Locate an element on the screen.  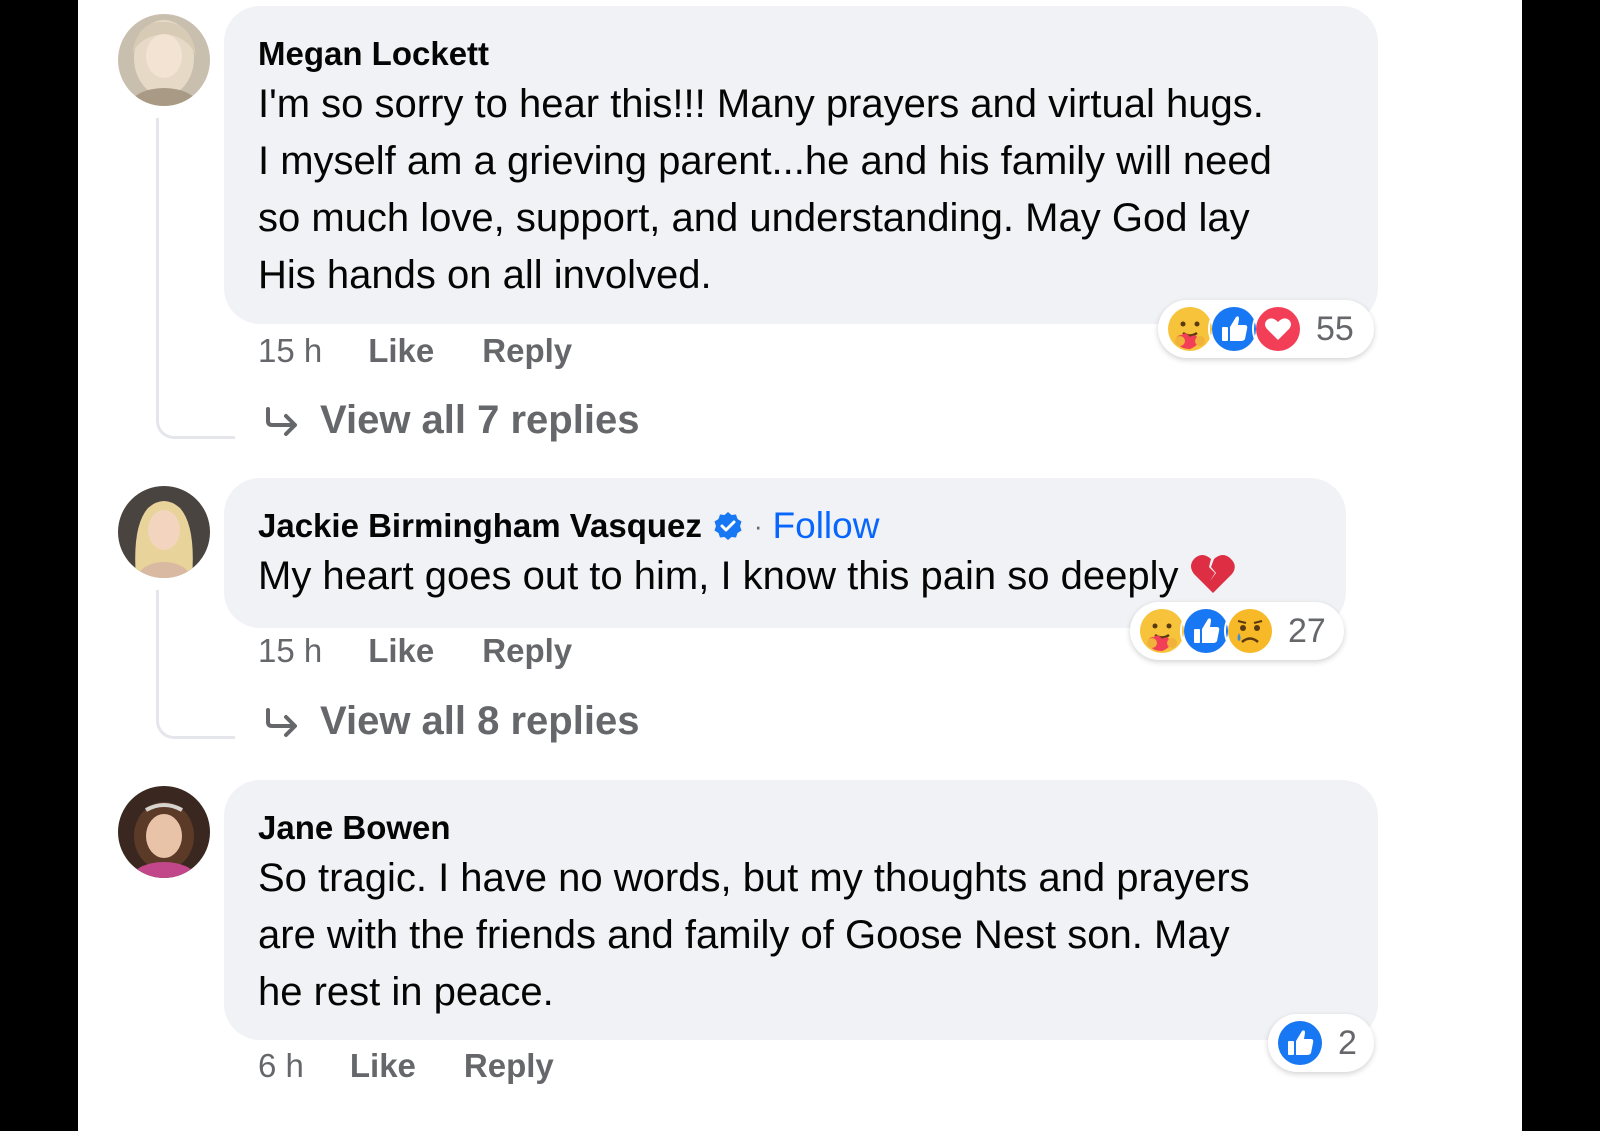
thread-connector is located at coordinates (195, 664).